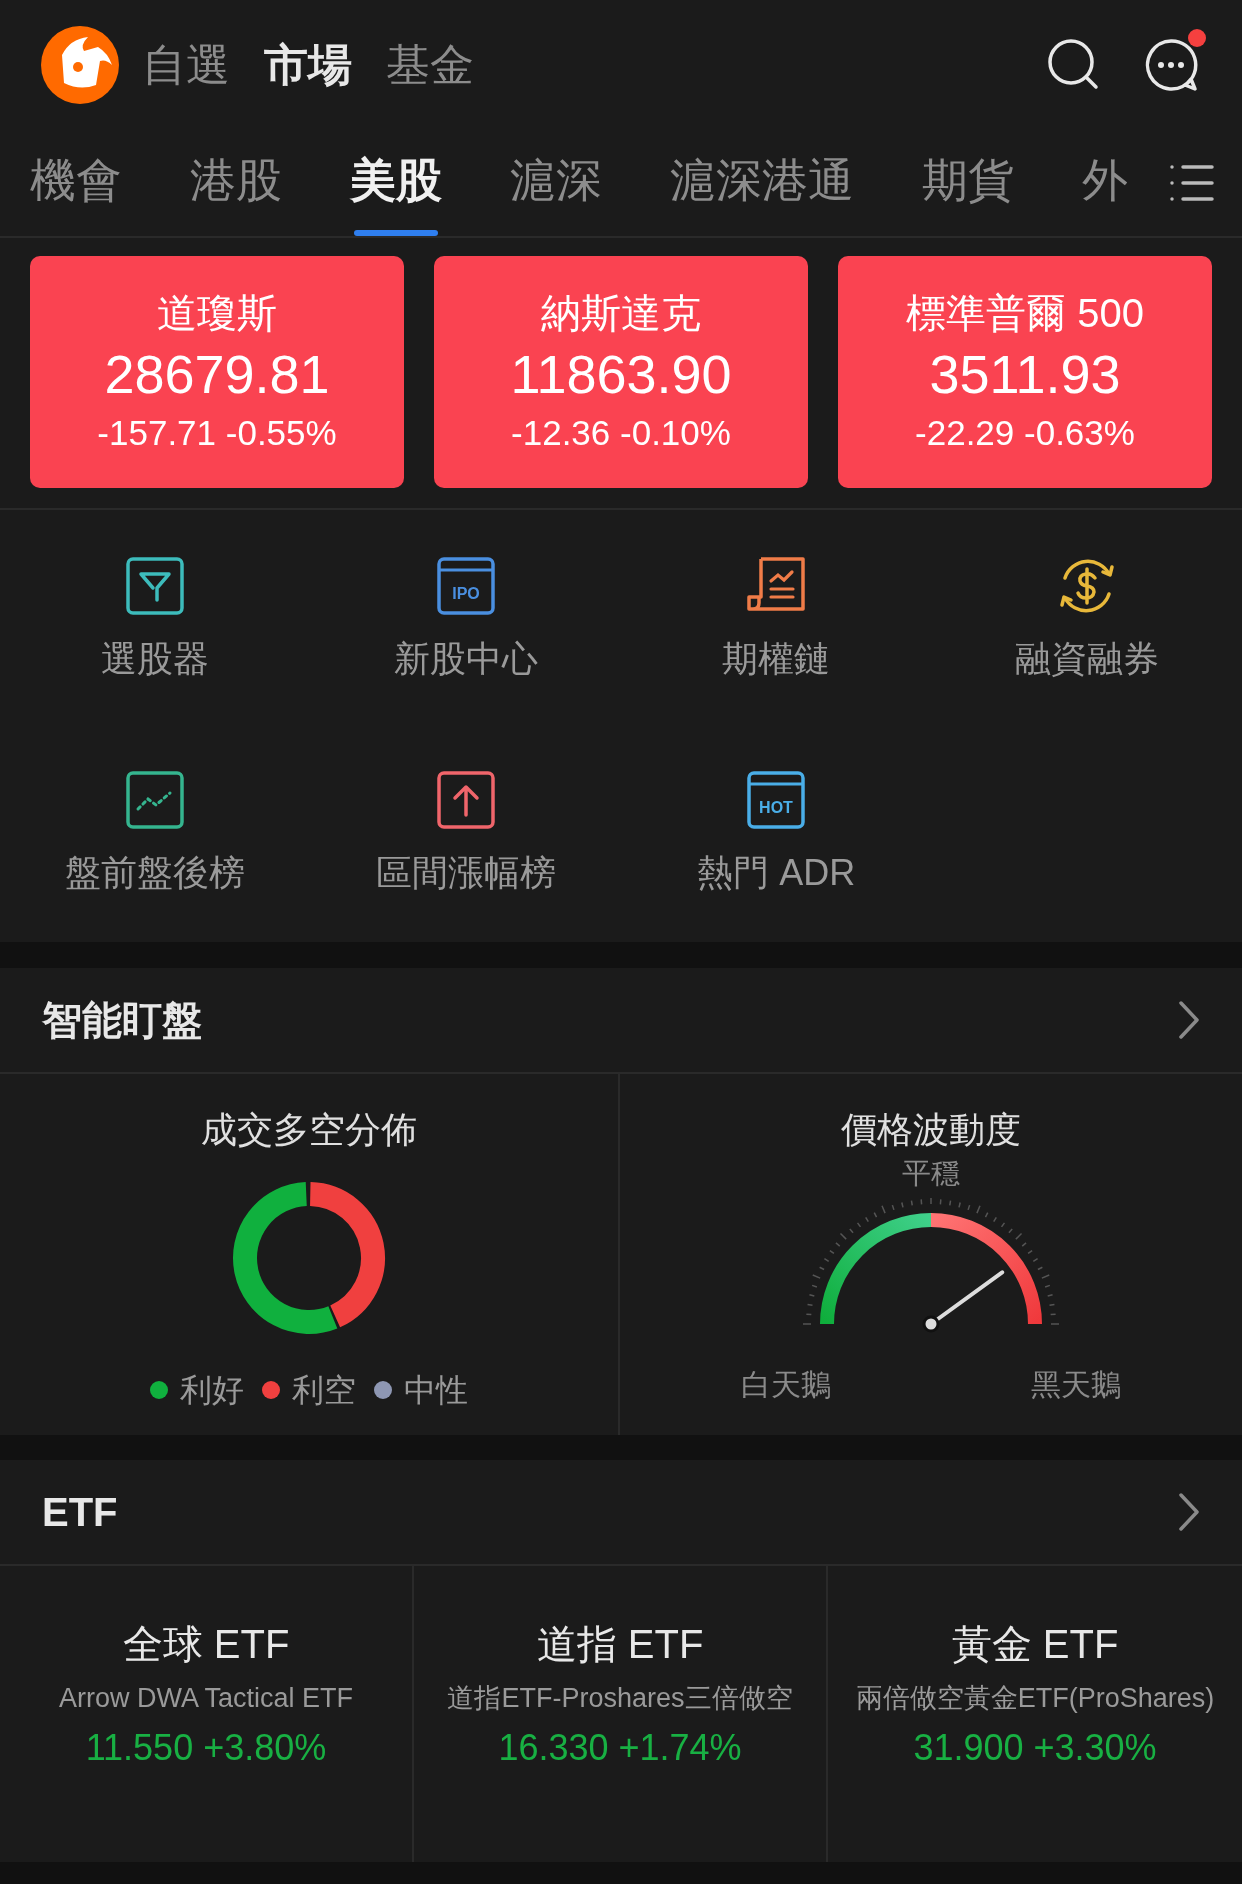 This screenshot has width=1242, height=1884. I want to click on hot-icon: HOT, so click(776, 800).